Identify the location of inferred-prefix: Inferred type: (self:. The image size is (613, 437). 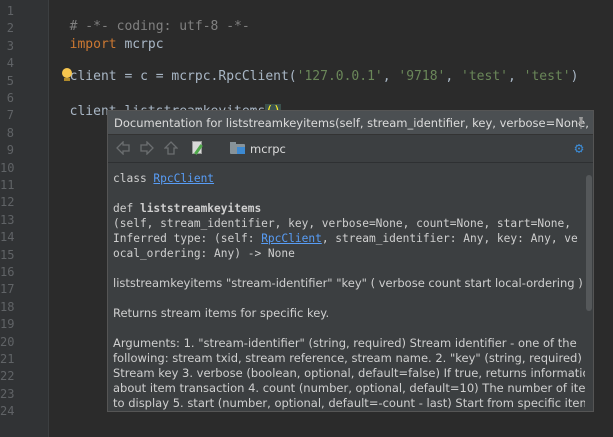
(187, 238).